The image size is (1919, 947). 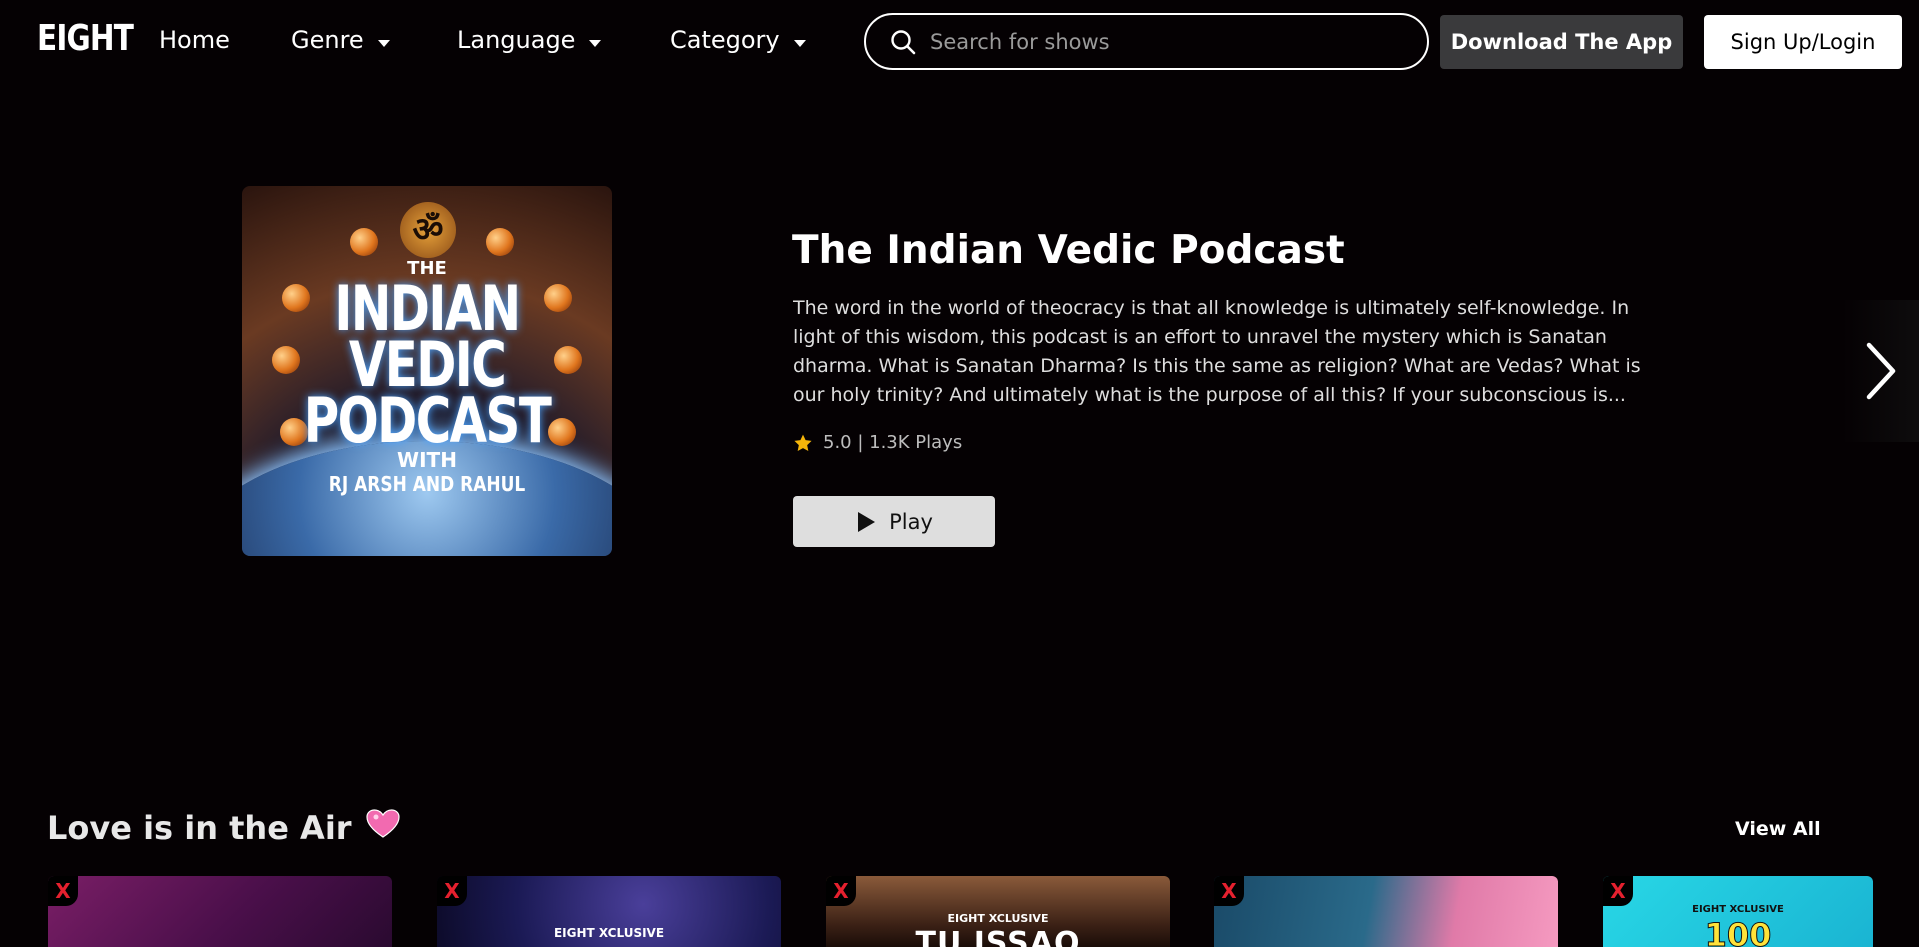 I want to click on nav-genre-label: Genre, so click(x=327, y=40).